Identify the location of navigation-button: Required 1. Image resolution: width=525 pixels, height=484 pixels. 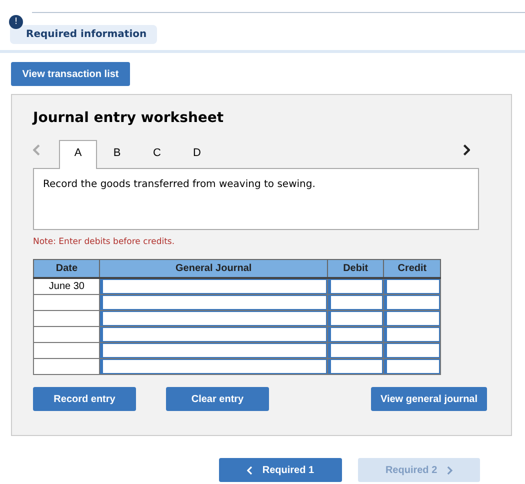
(280, 470).